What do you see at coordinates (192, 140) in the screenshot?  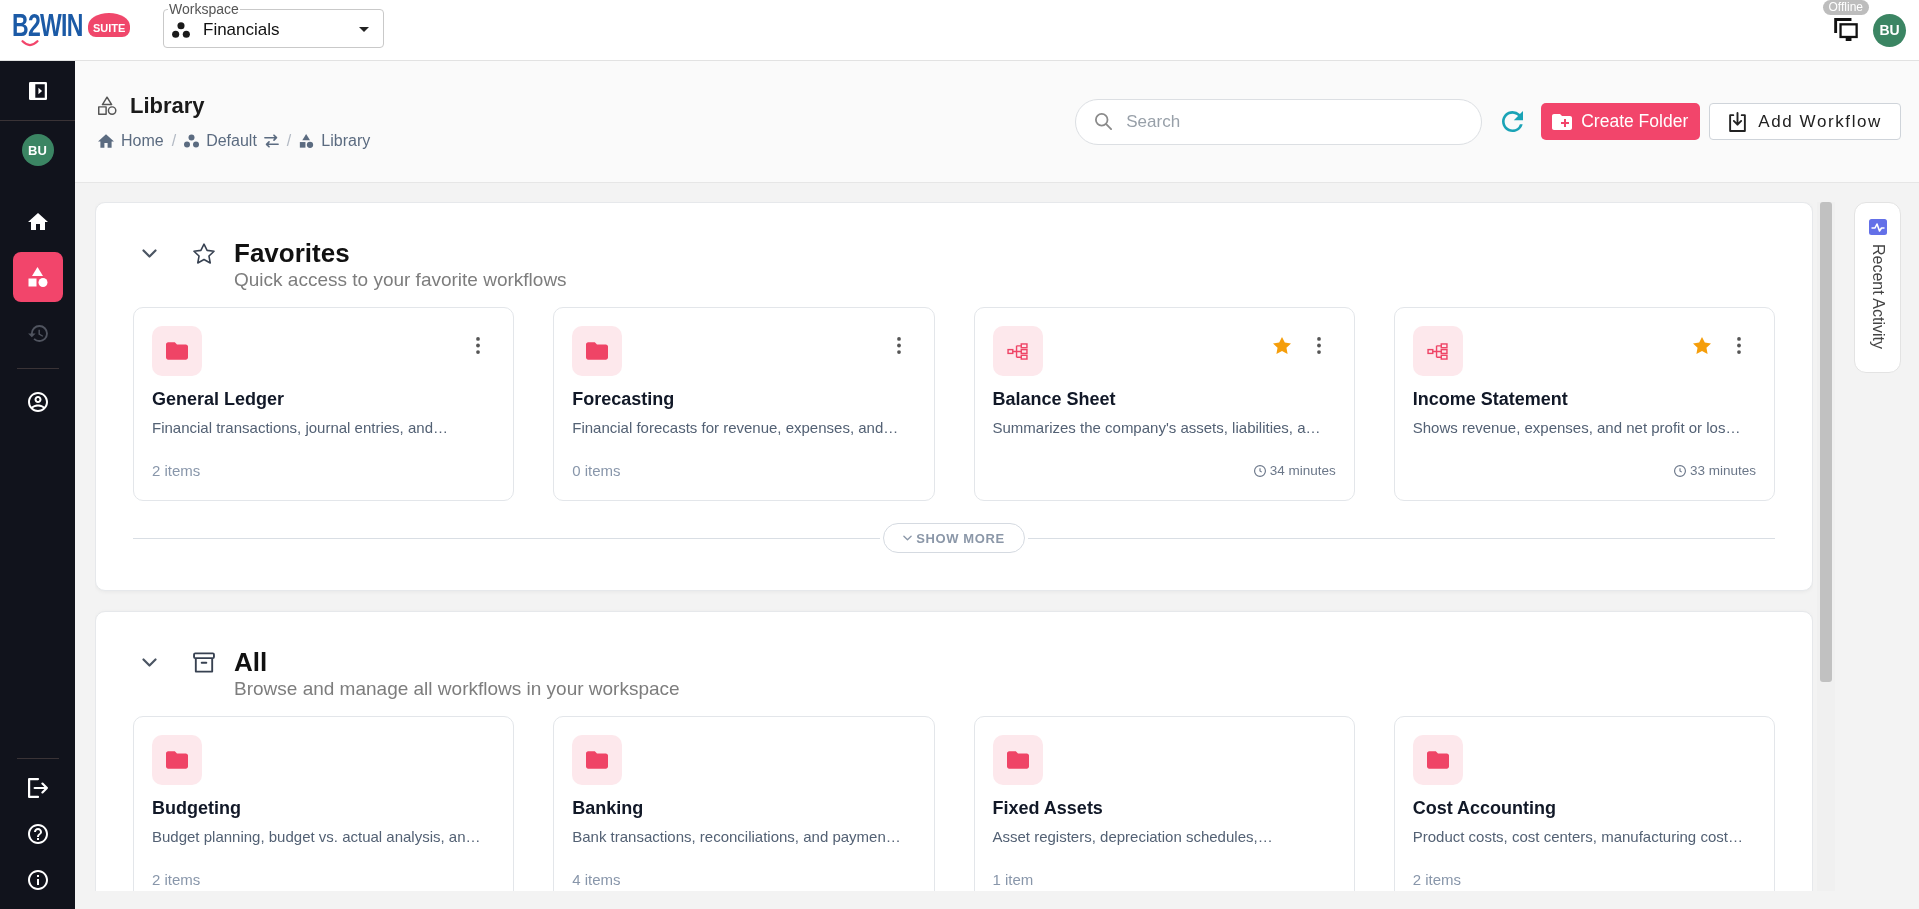 I see `dots-icon` at bounding box center [192, 140].